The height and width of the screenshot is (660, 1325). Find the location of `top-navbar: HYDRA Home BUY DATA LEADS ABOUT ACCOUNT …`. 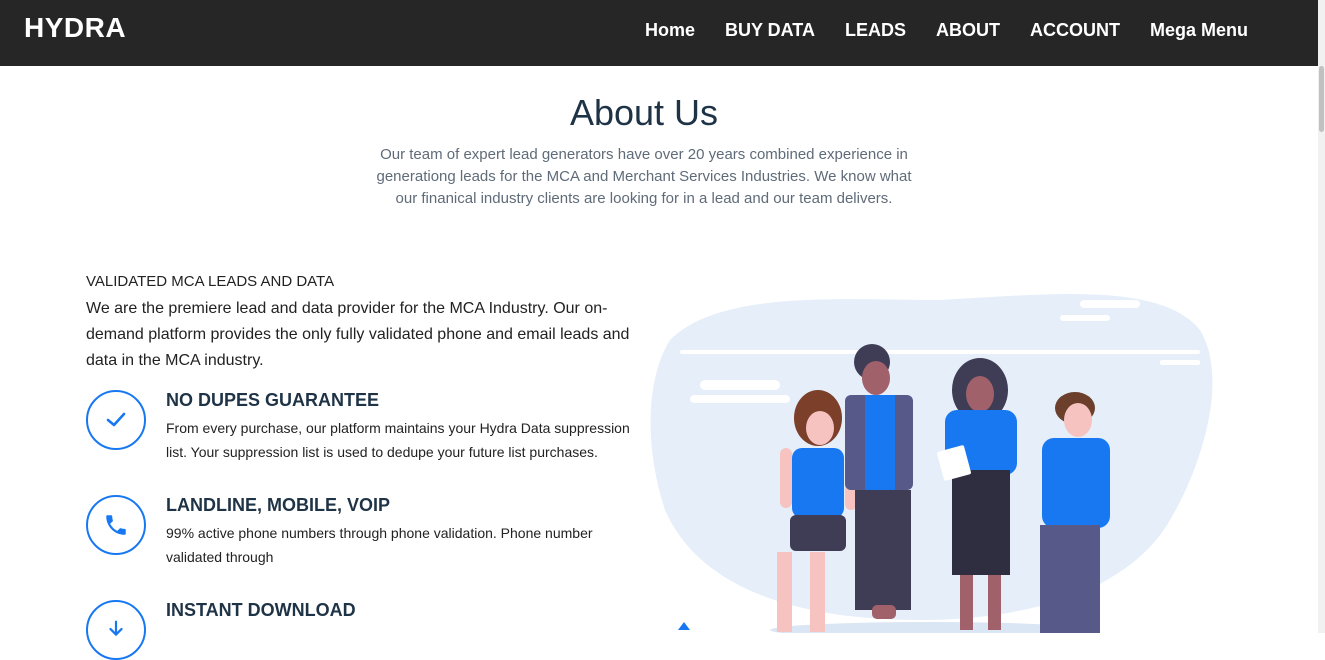

top-navbar: HYDRA Home BUY DATA LEADS ABOUT ACCOUNT … is located at coordinates (659, 33).